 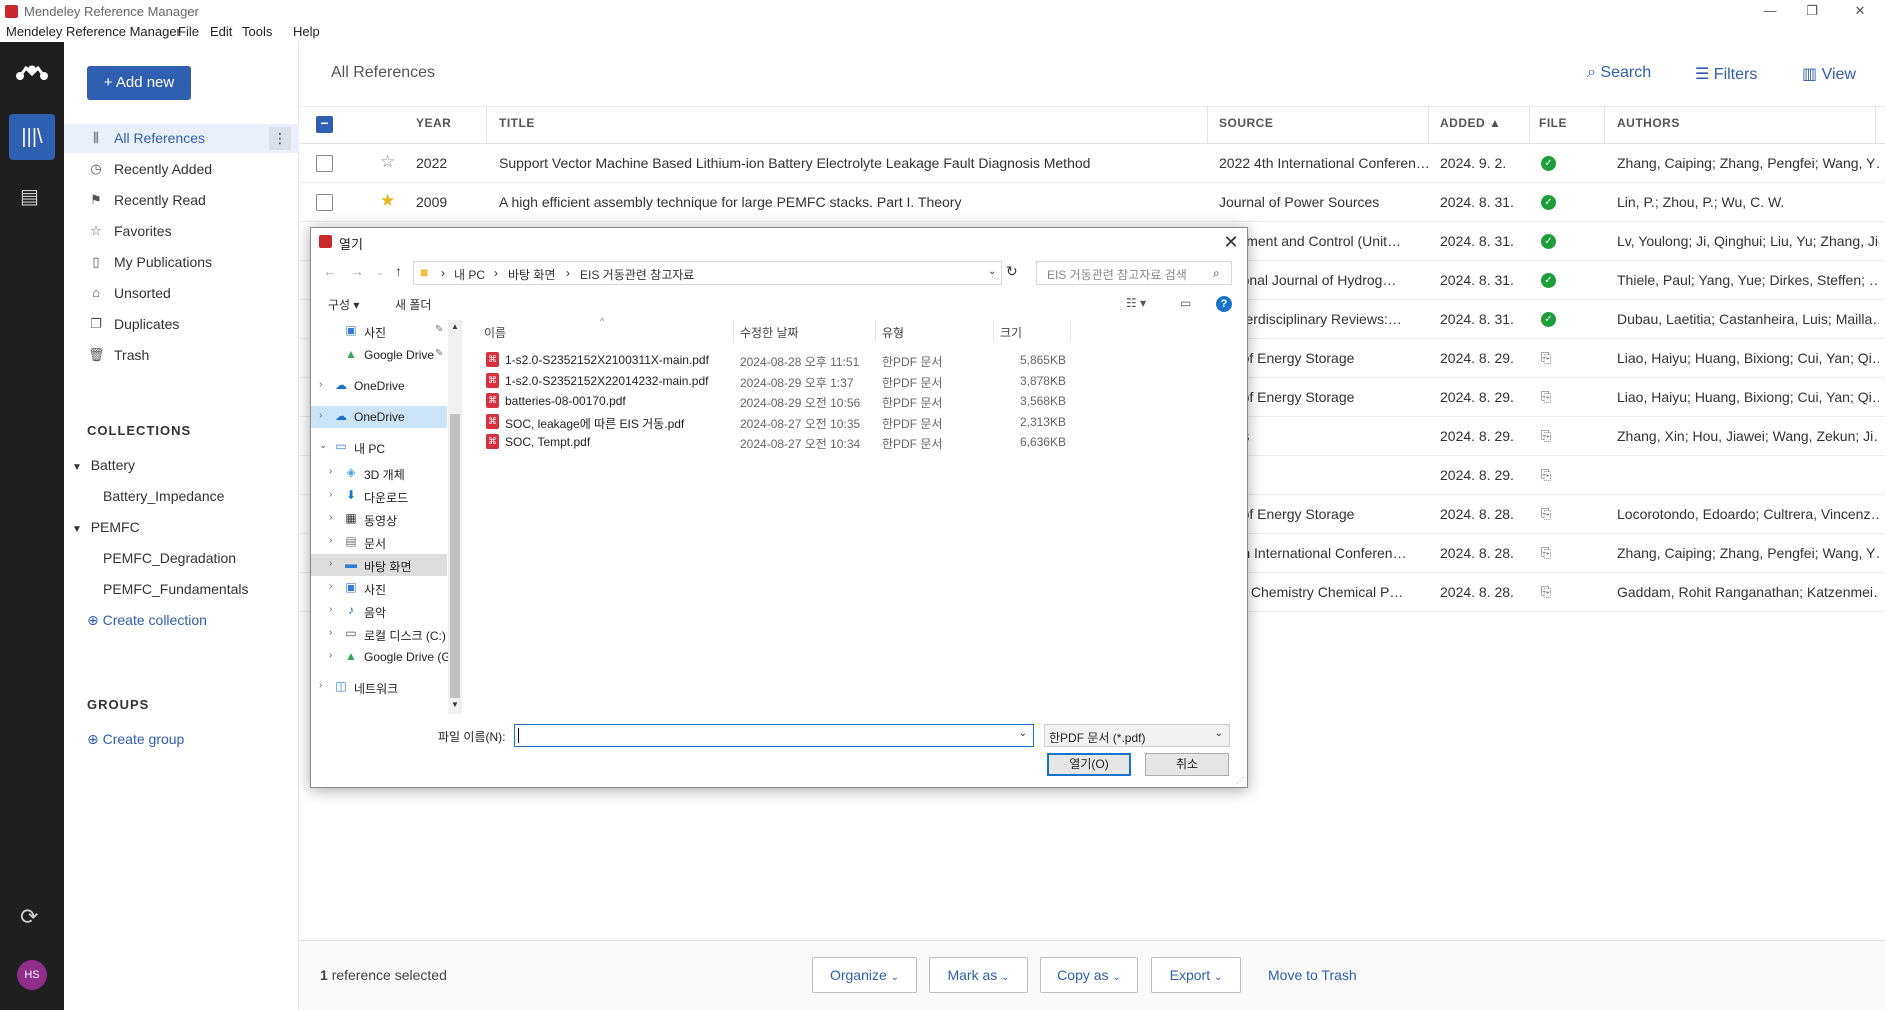 I want to click on view-button: ▥ View, so click(x=1829, y=74).